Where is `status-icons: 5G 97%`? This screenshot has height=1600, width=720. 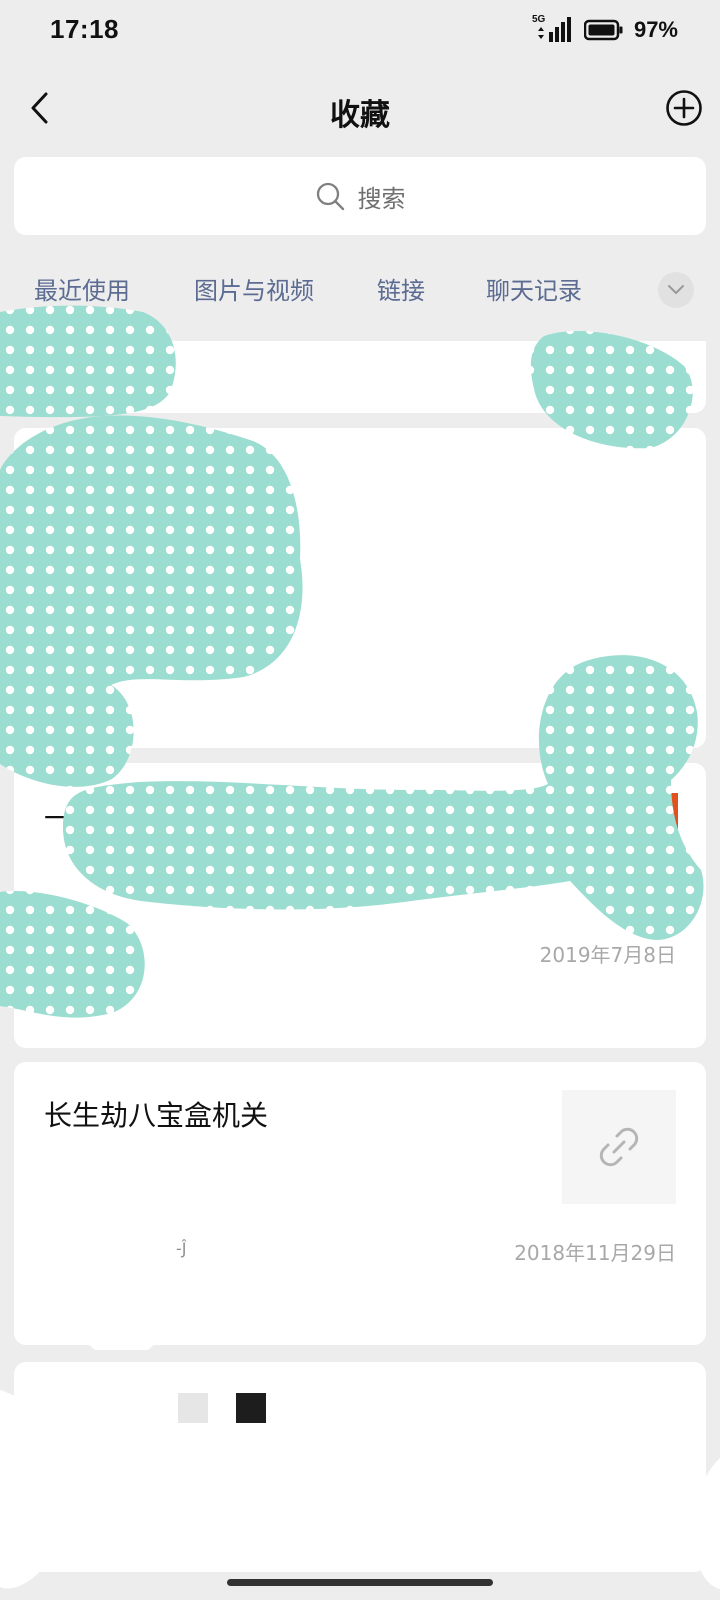
status-icons: 5G 97% is located at coordinates (604, 29).